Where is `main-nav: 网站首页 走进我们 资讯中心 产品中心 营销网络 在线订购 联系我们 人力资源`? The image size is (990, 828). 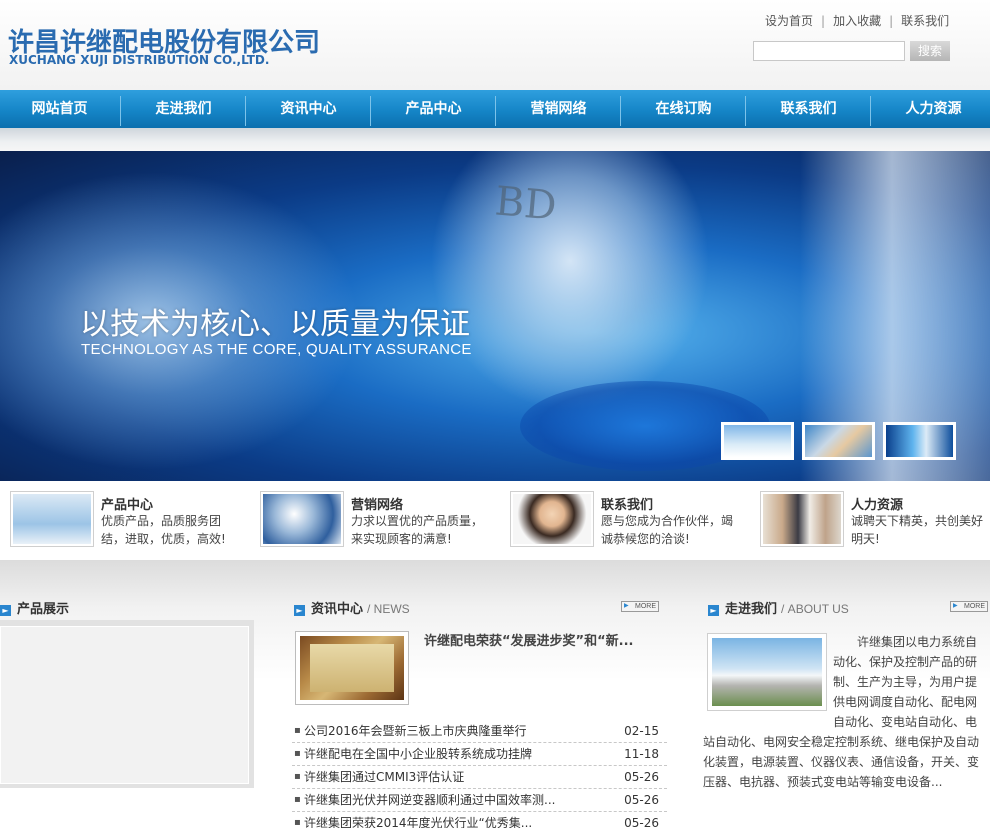
main-nav: 网站首页 走进我们 资讯中心 产品中心 营销网络 在线订购 联系我们 人力资源 is located at coordinates (495, 109).